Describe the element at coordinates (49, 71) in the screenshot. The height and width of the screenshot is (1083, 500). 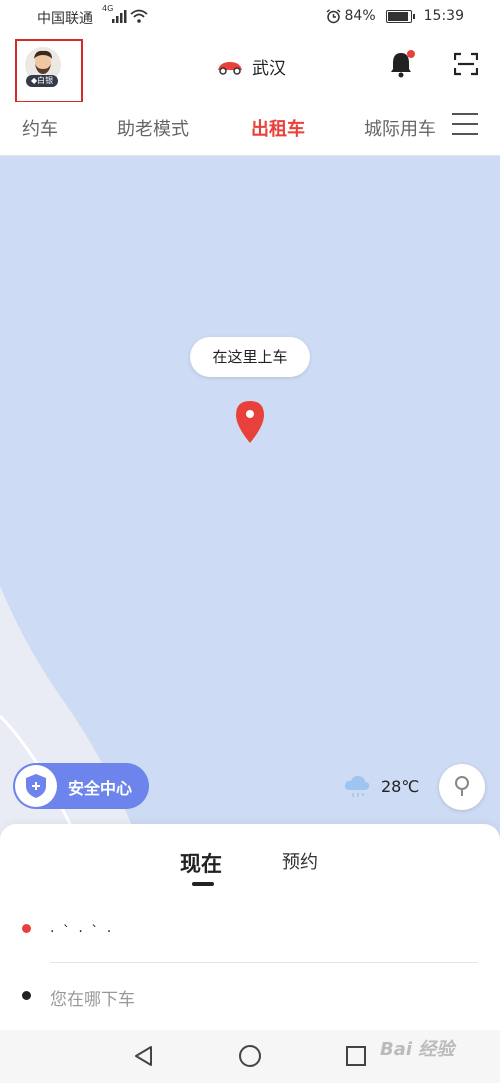
I see `user-avatar-button: ◆白银` at that location.